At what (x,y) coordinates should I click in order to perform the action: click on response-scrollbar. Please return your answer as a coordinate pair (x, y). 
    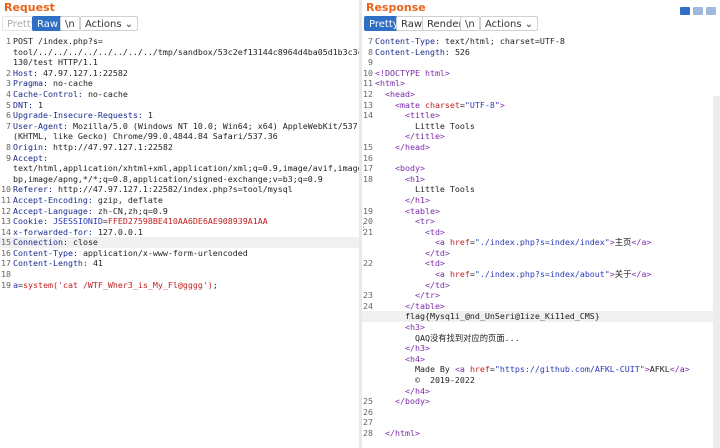
    Looking at the image, I should click on (716, 272).